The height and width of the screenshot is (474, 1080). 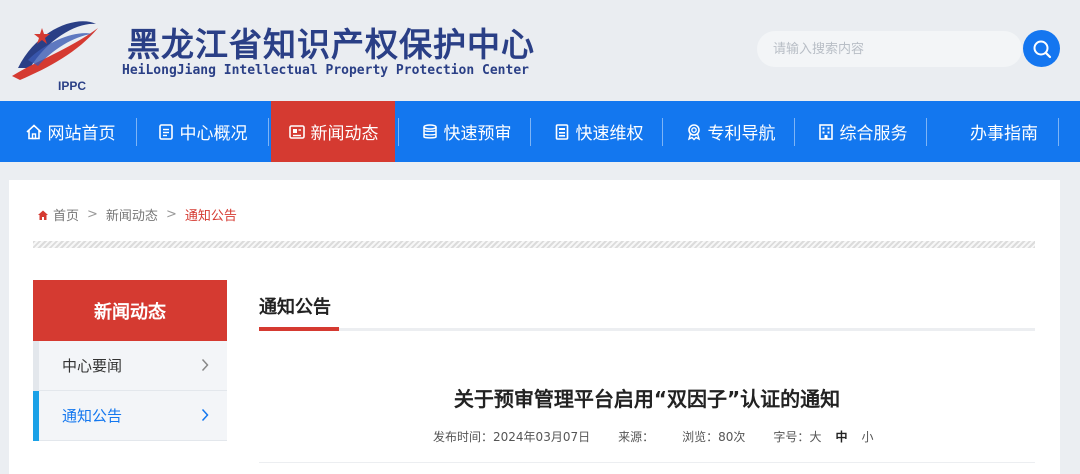 I want to click on ippc-logo: IPPC, so click(x=54, y=51).